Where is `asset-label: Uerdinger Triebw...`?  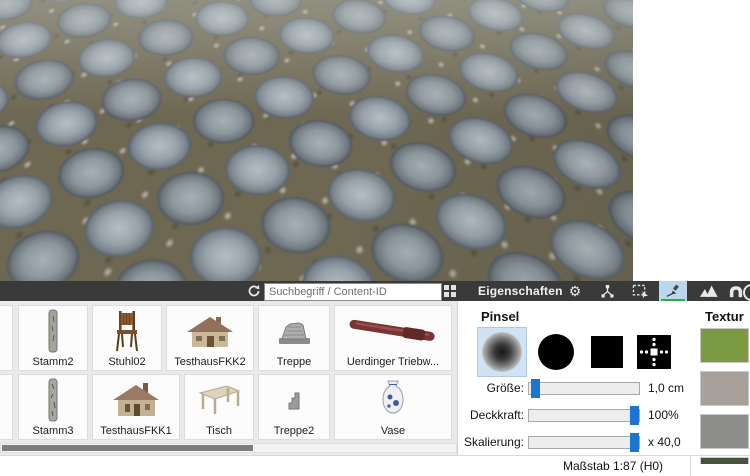
asset-label: Uerdinger Triebw... is located at coordinates (393, 362).